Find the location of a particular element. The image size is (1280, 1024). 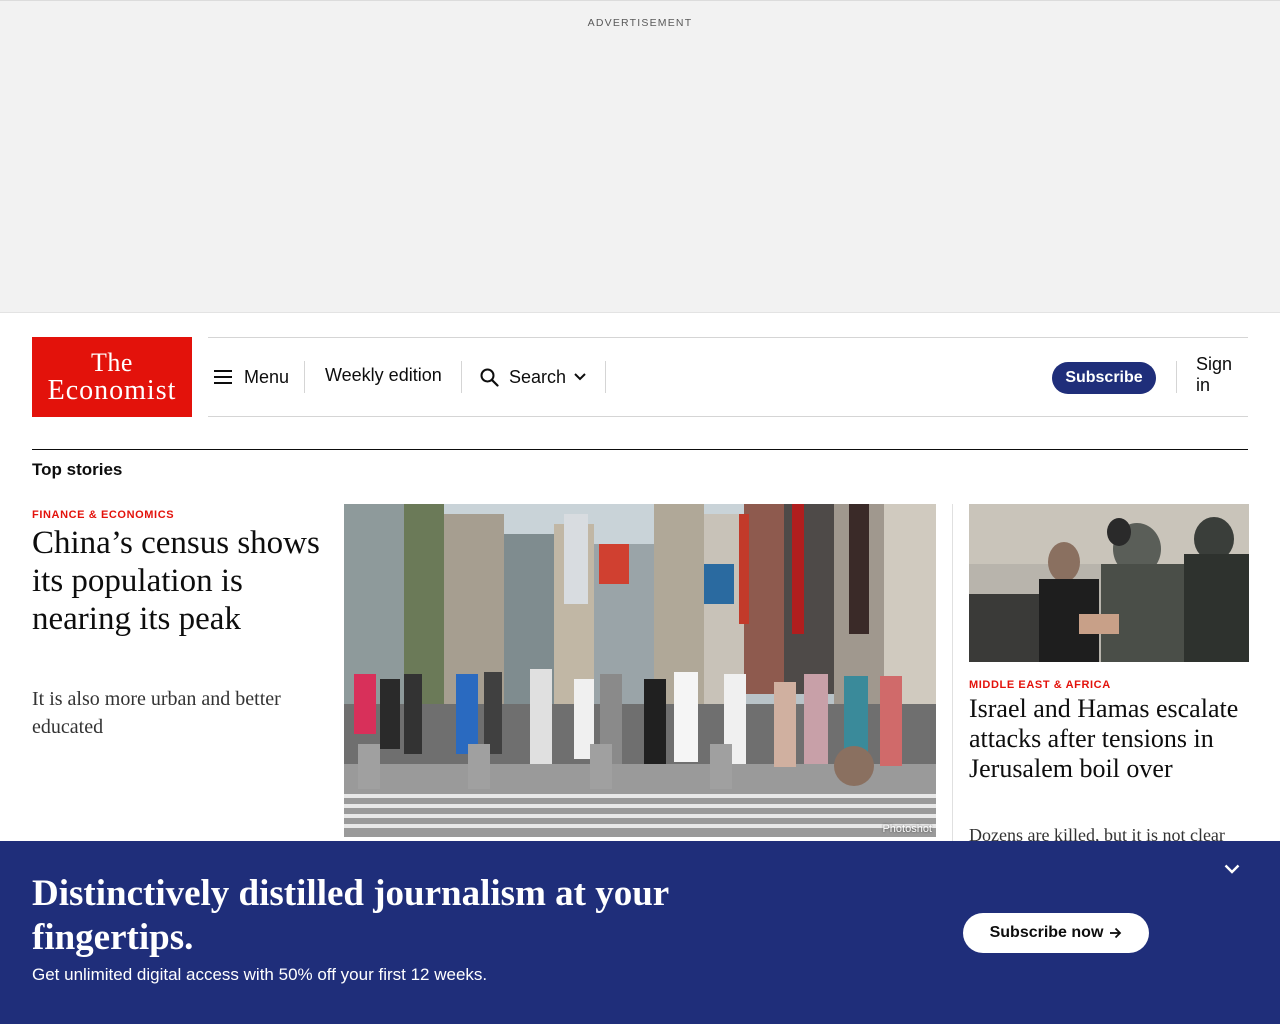

subscribe-now-button: Subscribe now is located at coordinates (1056, 933).